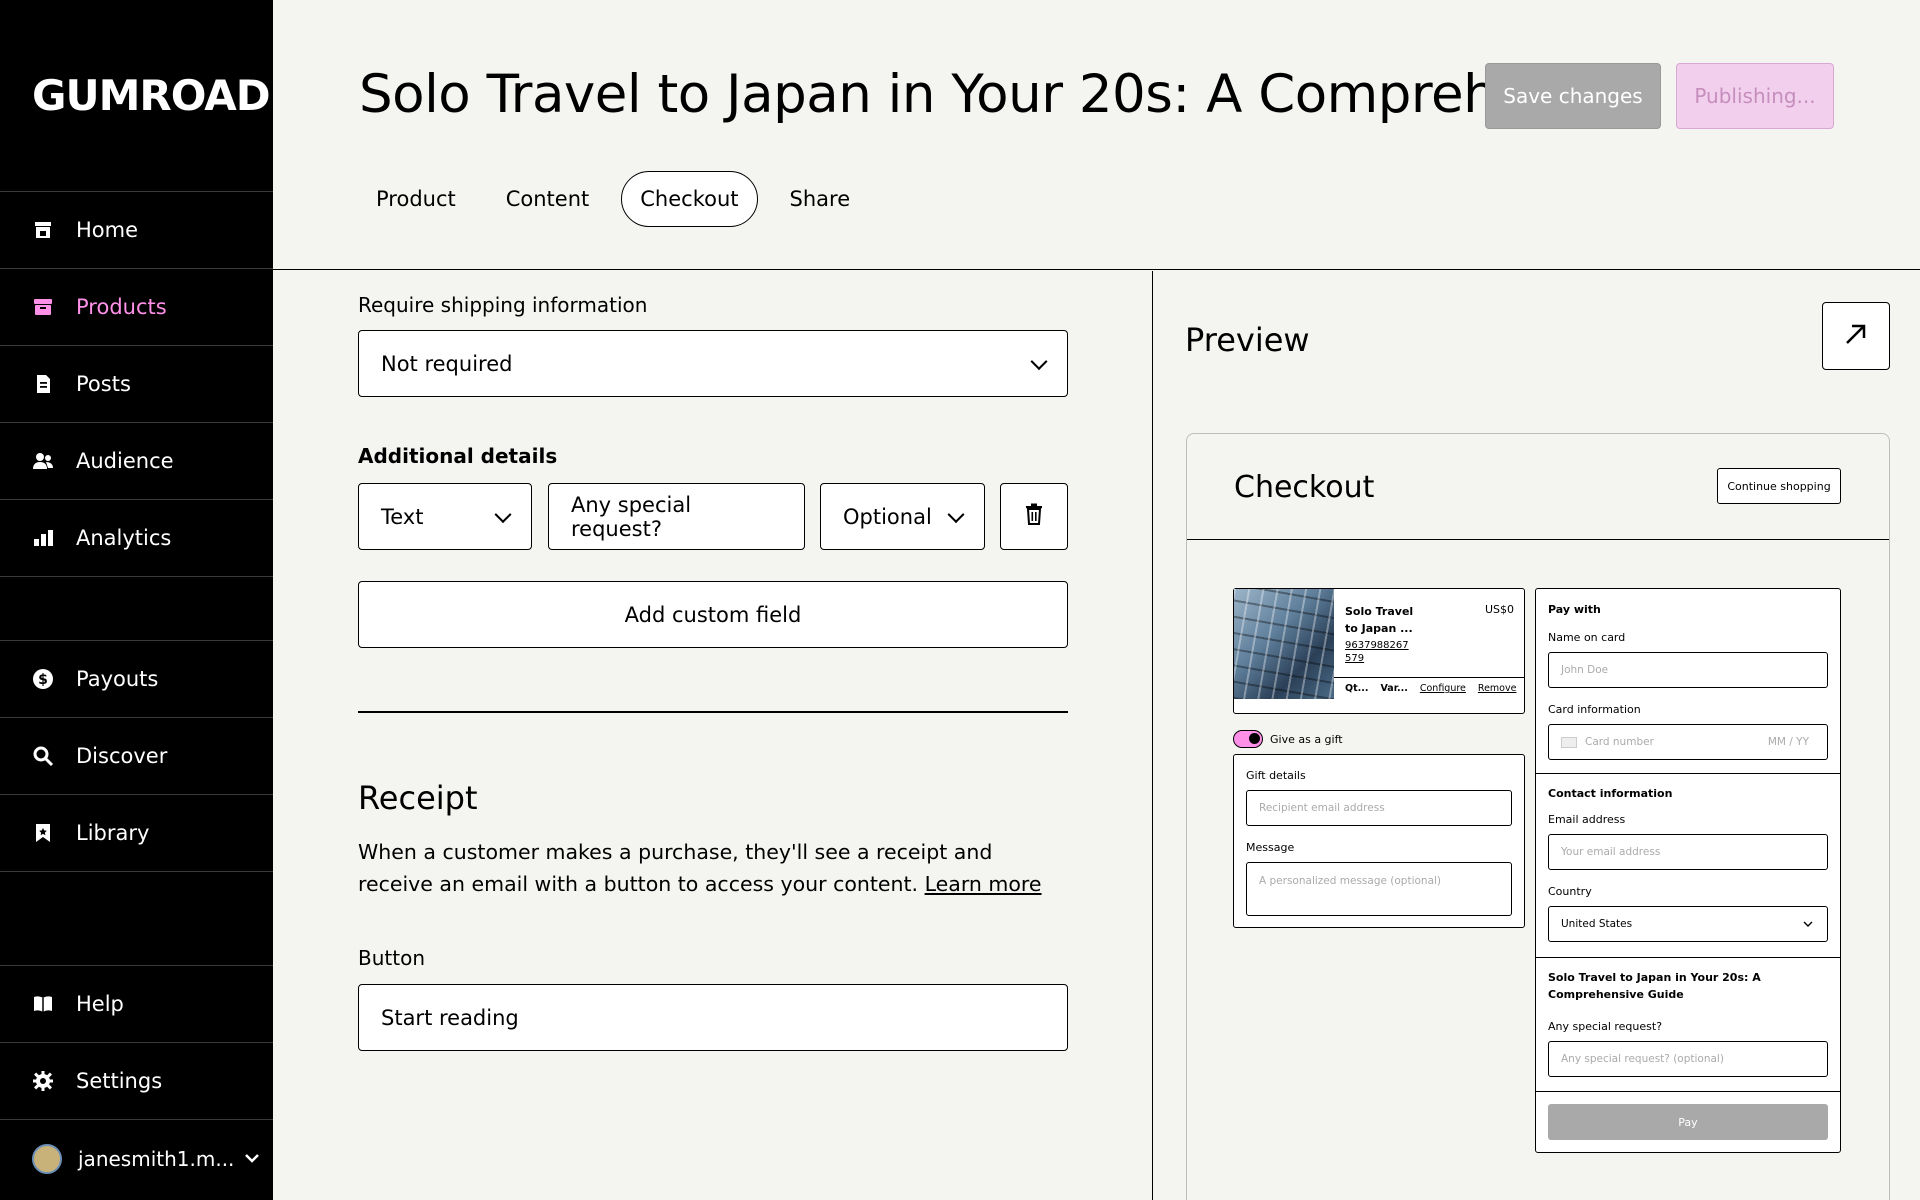 The image size is (1920, 1200). I want to click on sidebar-item-discover: Discover, so click(136, 756).